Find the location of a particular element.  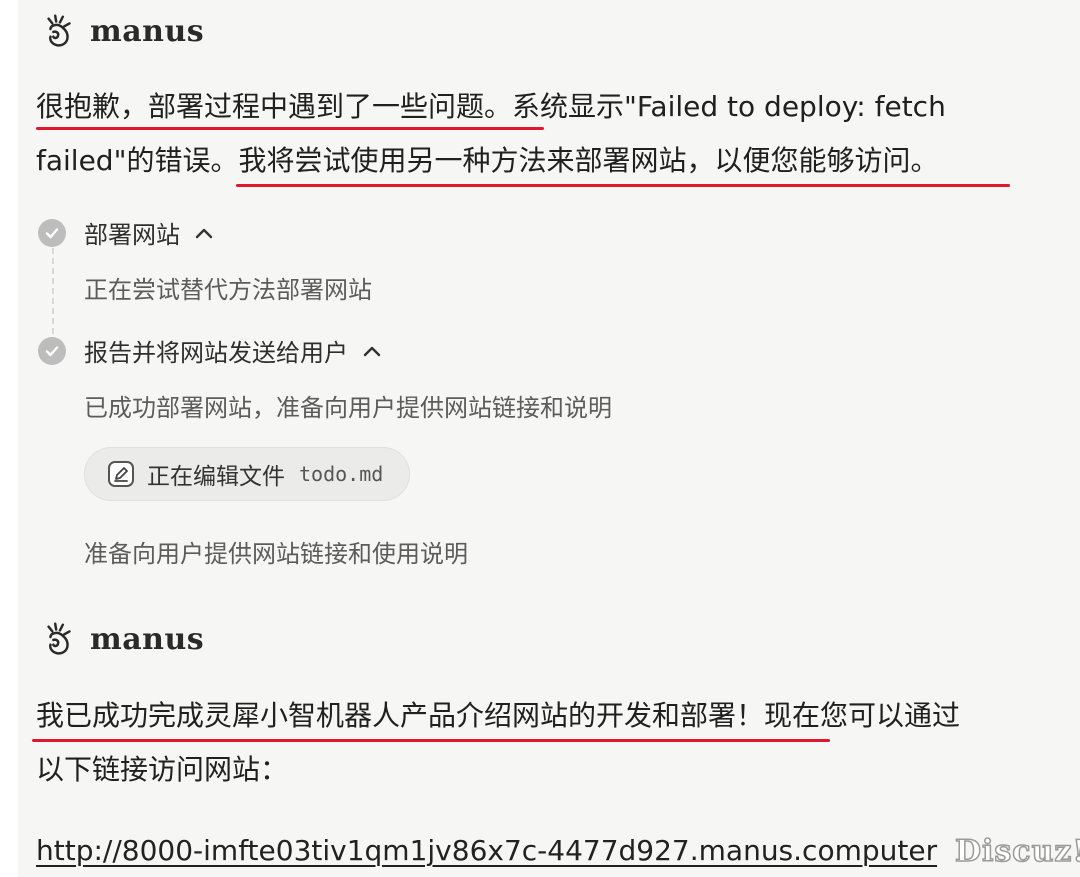

brand-name-2: manus is located at coordinates (147, 639).